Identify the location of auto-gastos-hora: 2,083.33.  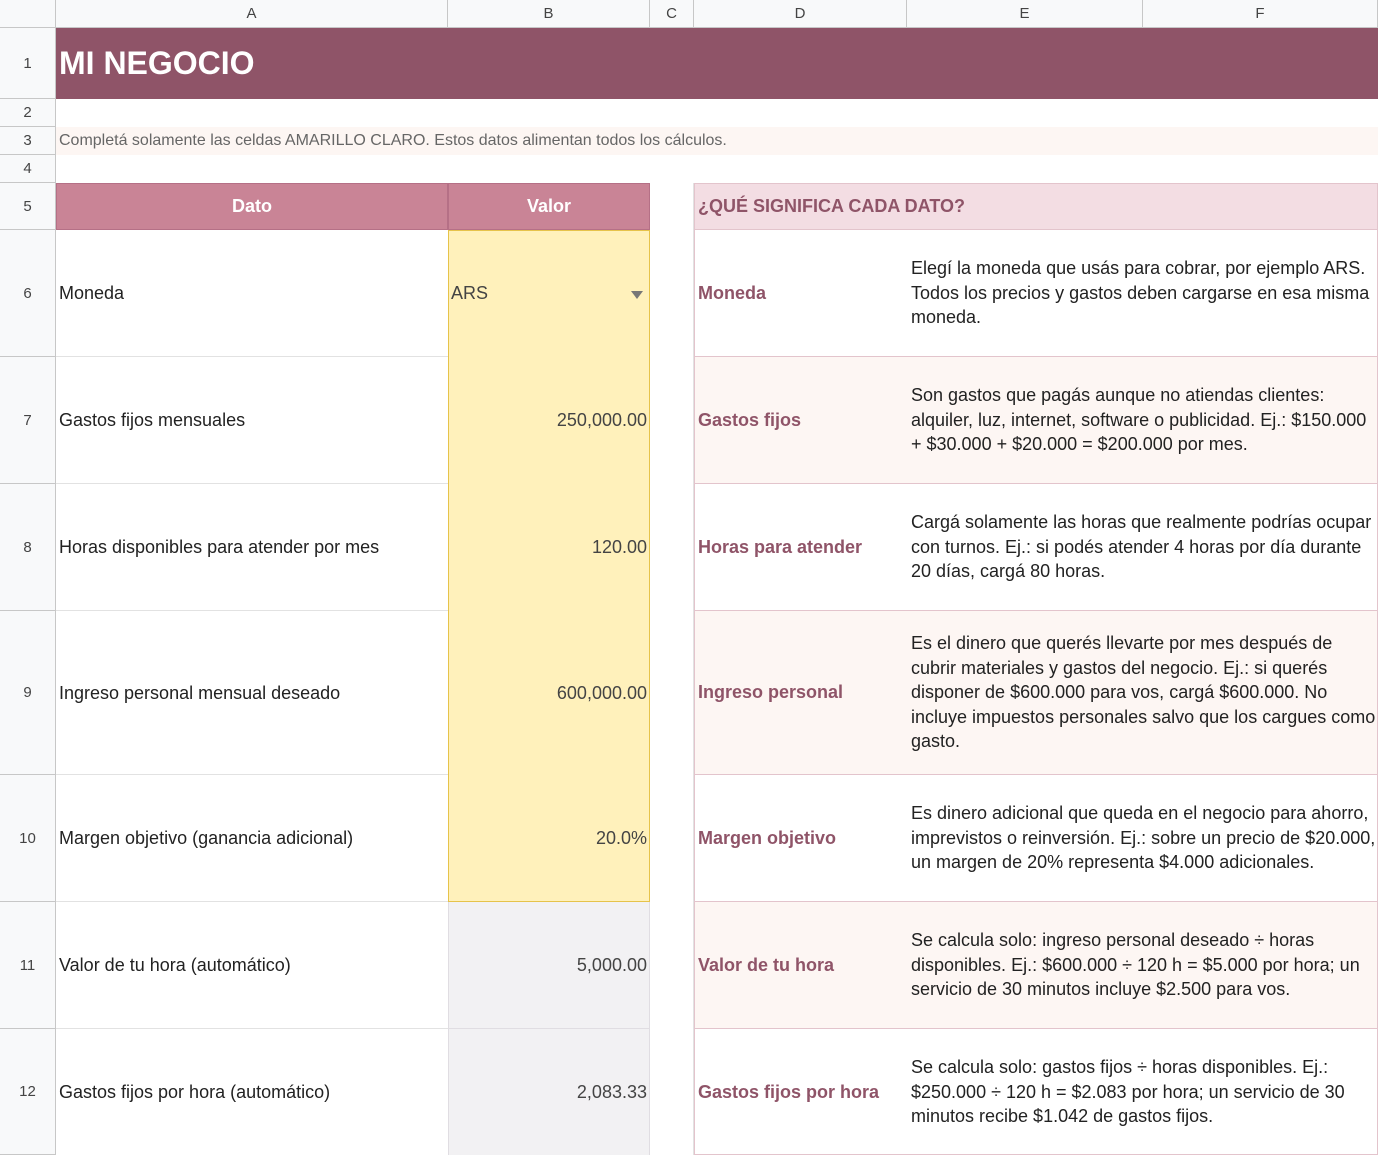
(549, 1092).